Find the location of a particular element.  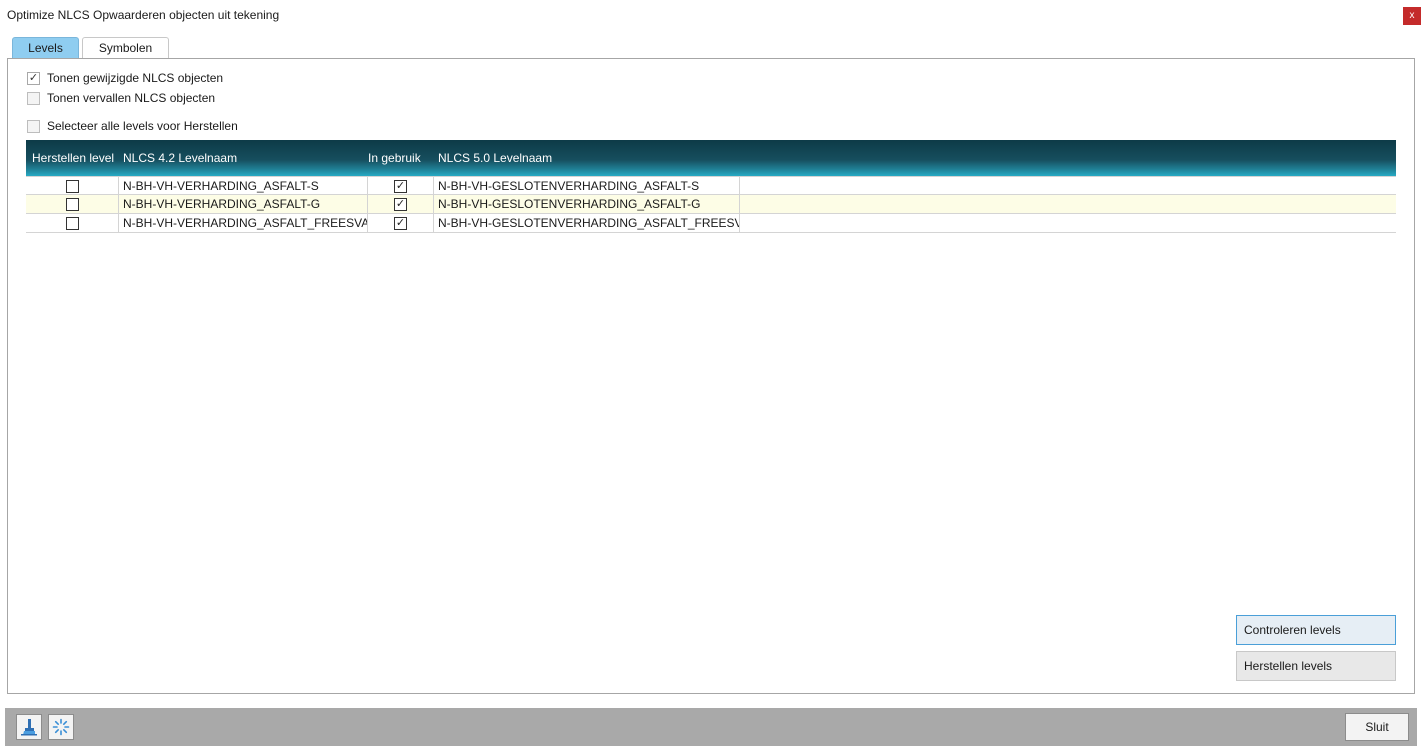

show-changed-label: Tonen gewijzigde NLCS objecten is located at coordinates (135, 78).